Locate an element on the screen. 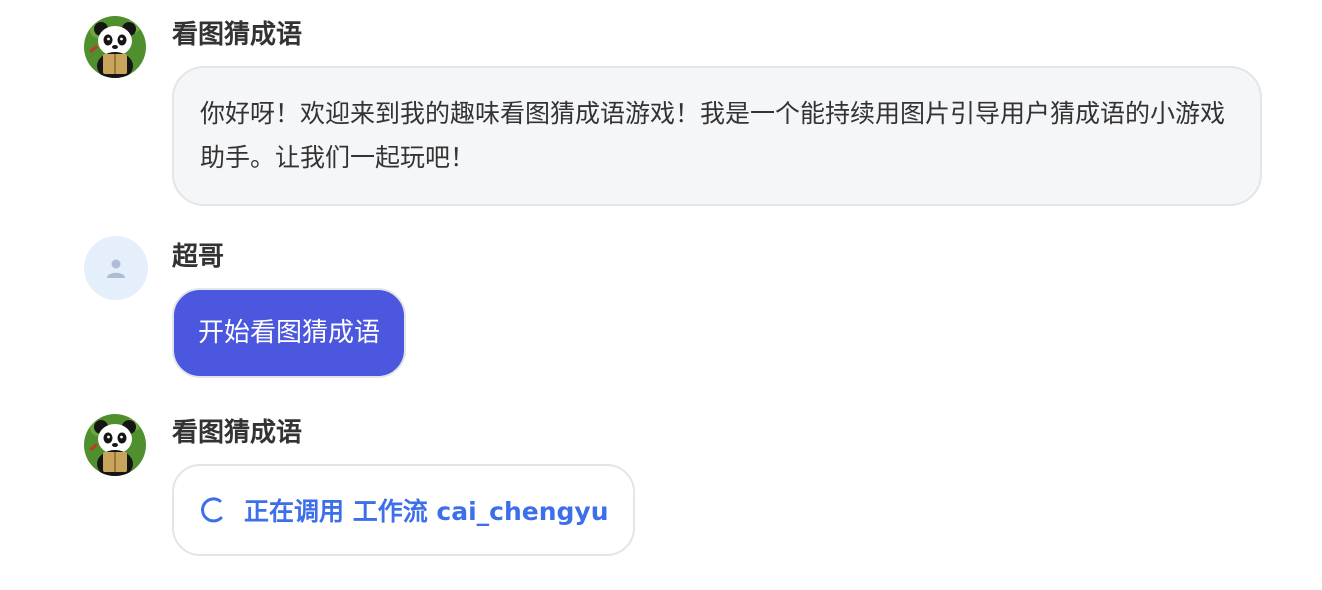  user-avatar-icon is located at coordinates (116, 268).